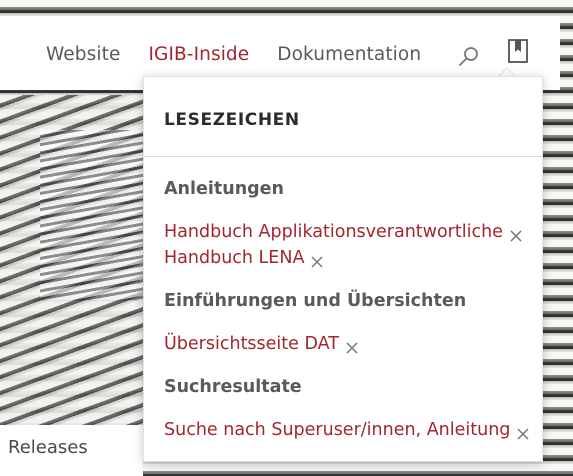 The image size is (573, 476). Describe the element at coordinates (83, 54) in the screenshot. I see `nav-item-website: Website` at that location.